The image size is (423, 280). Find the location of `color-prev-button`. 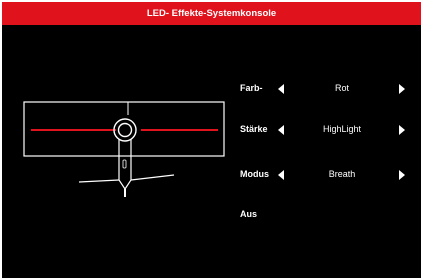

color-prev-button is located at coordinates (281, 89).